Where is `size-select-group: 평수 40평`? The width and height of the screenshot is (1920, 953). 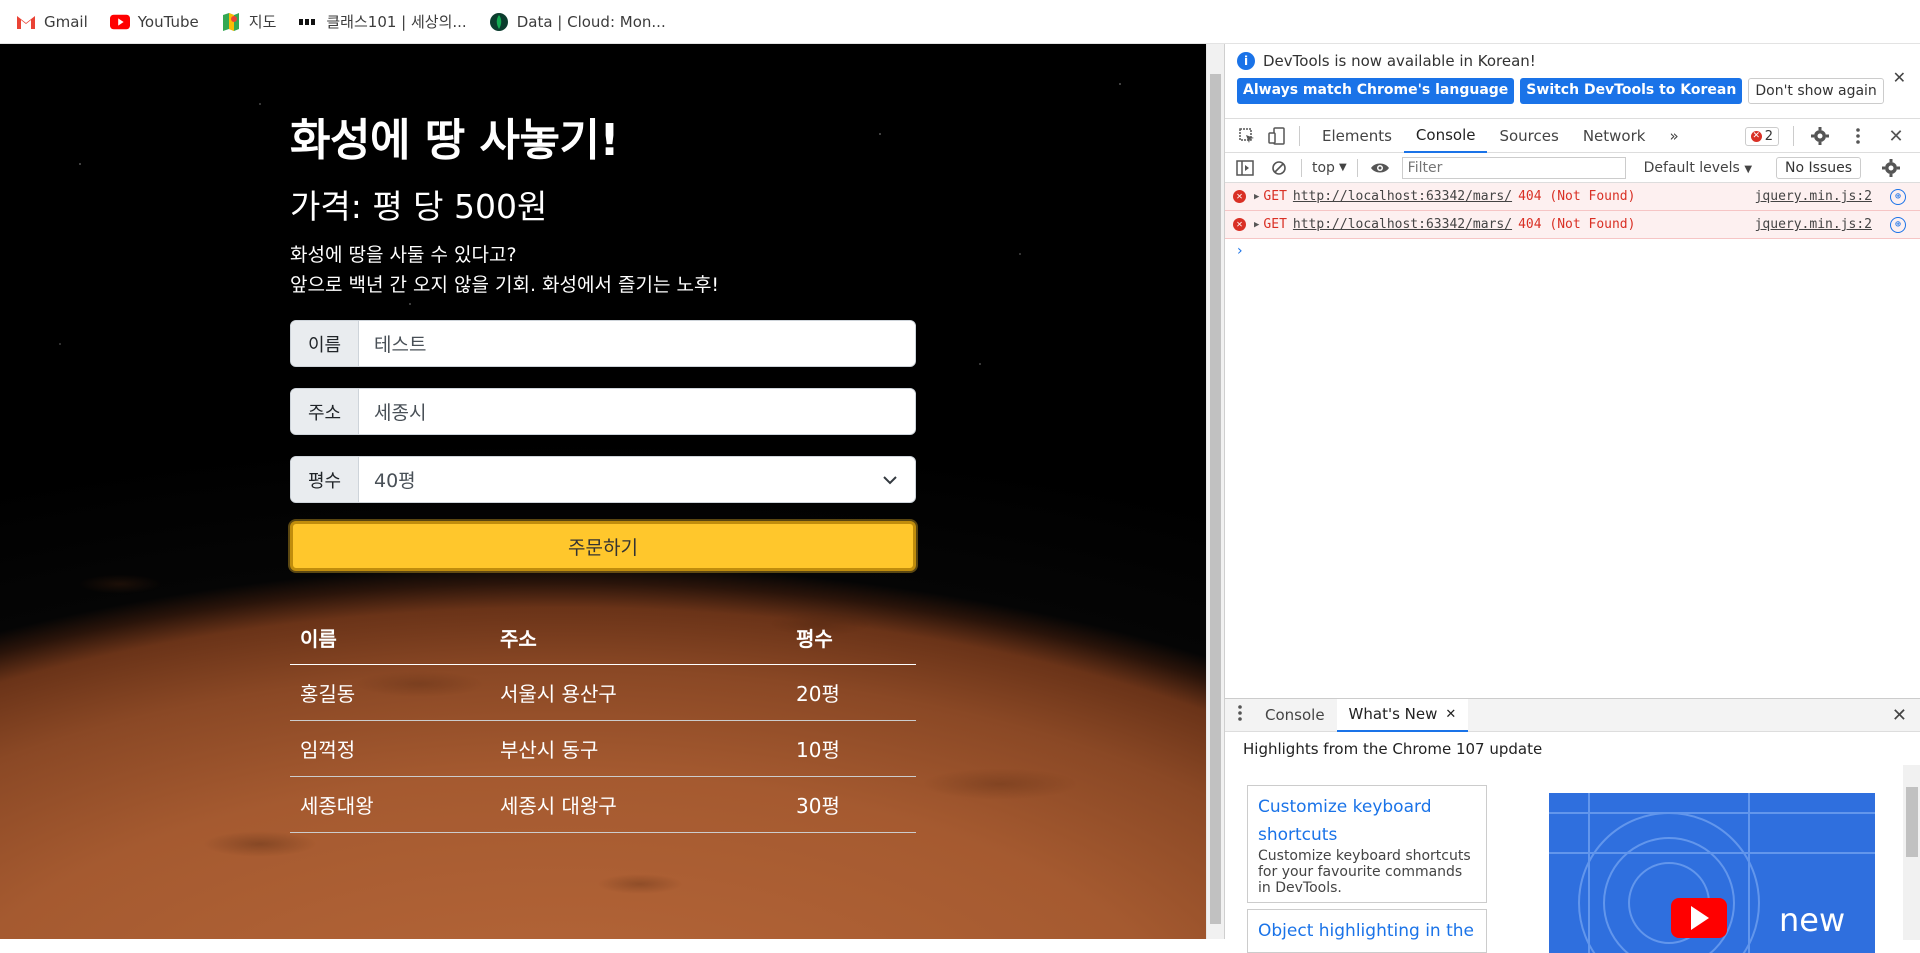 size-select-group: 평수 40평 is located at coordinates (603, 479).